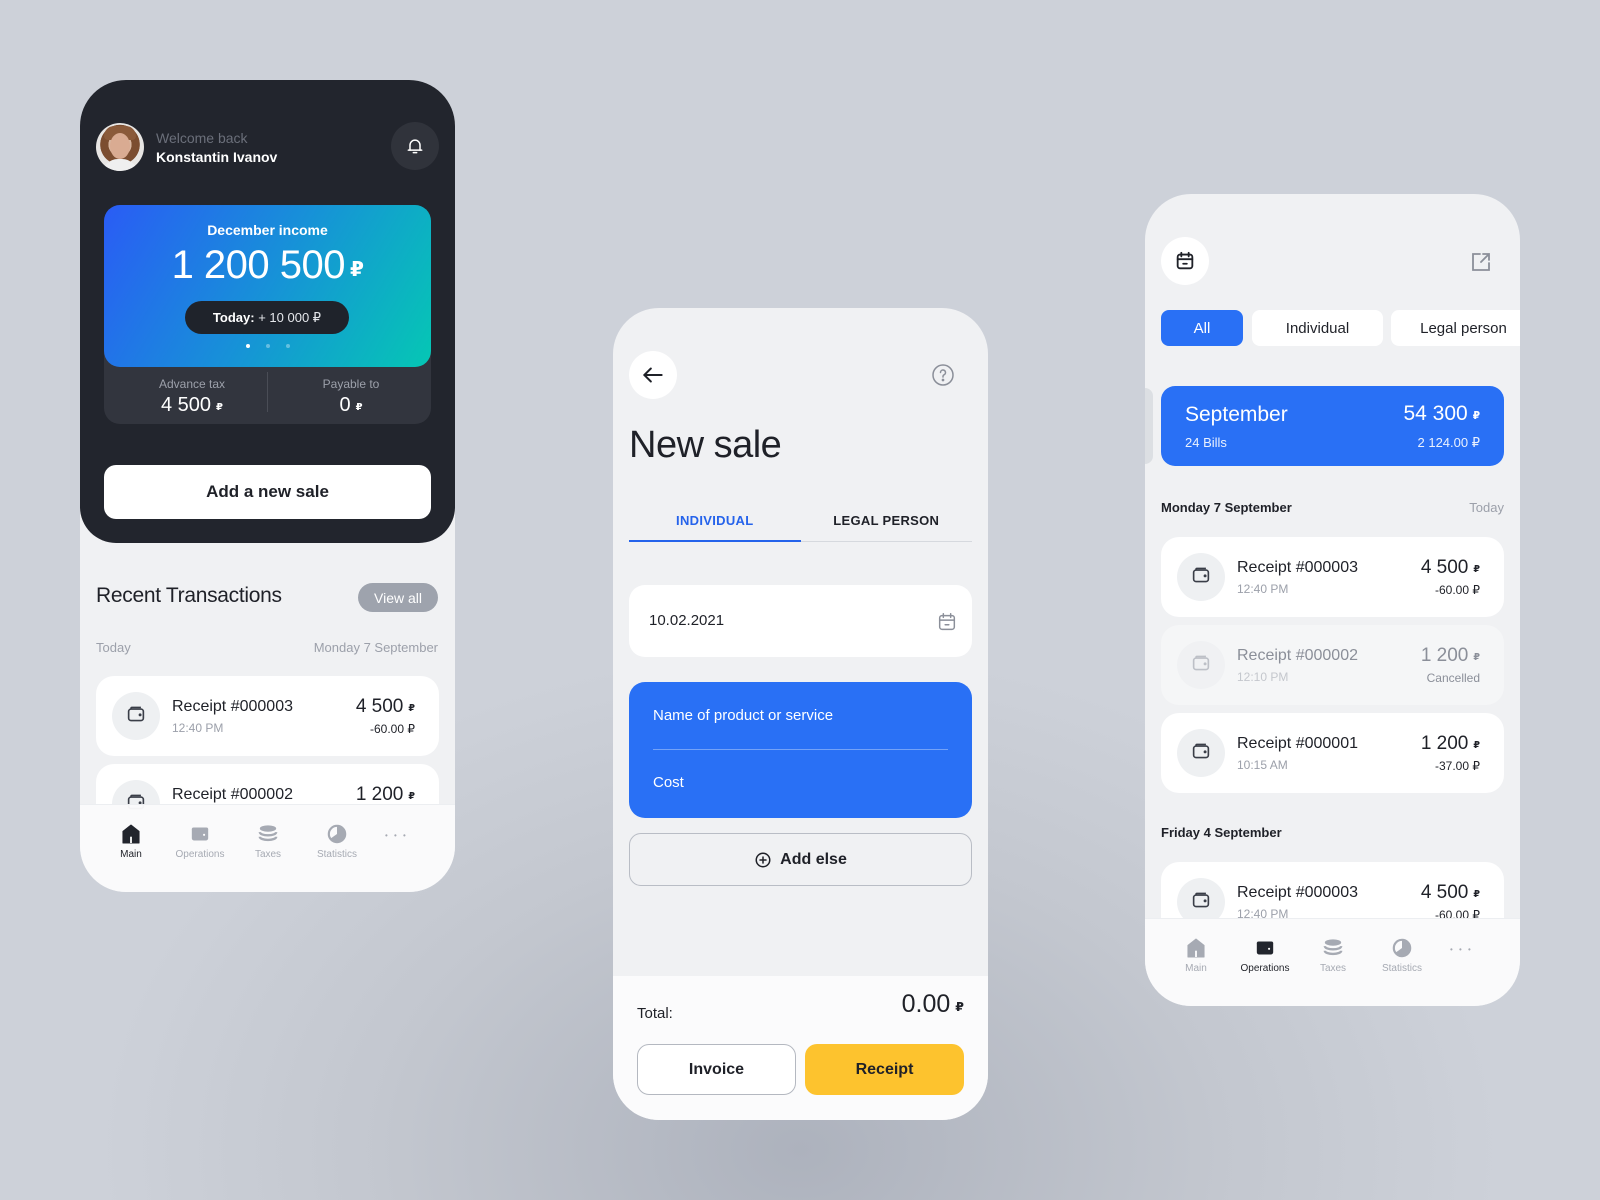 The width and height of the screenshot is (1600, 1200). Describe the element at coordinates (687, 620) in the screenshot. I see `date-value: 10.02.2021` at that location.